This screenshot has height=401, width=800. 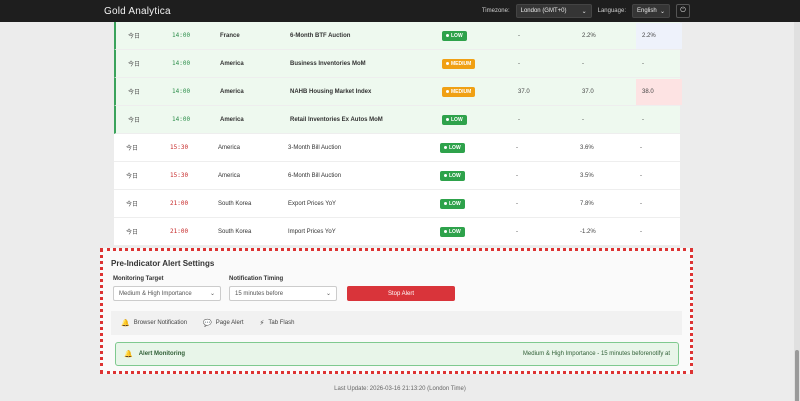 What do you see at coordinates (229, 323) in the screenshot?
I see `page-alert-label: Page Alert` at bounding box center [229, 323].